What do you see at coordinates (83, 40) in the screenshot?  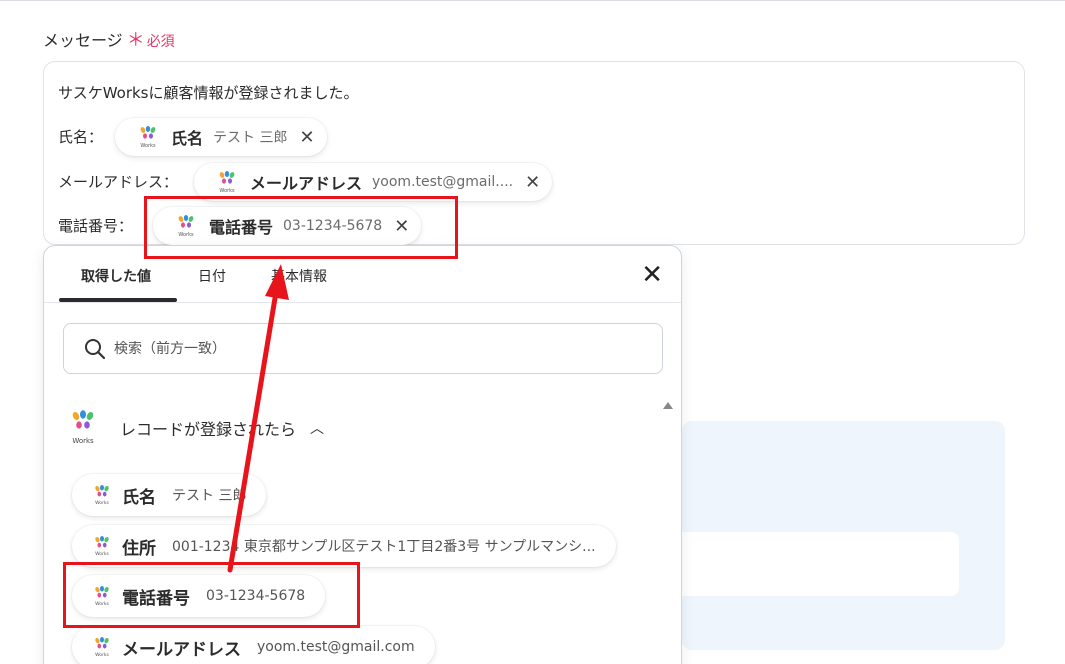 I see `message-label-text: メッセージ` at bounding box center [83, 40].